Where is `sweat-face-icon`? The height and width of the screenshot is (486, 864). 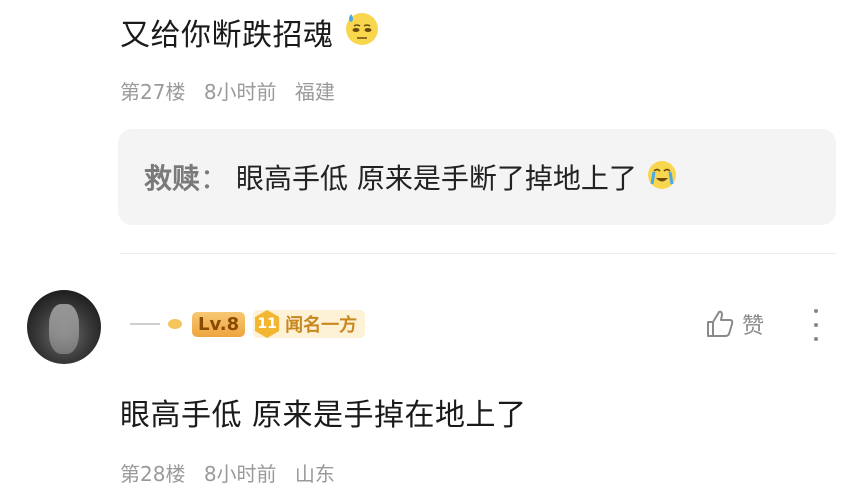
sweat-face-icon is located at coordinates (362, 32).